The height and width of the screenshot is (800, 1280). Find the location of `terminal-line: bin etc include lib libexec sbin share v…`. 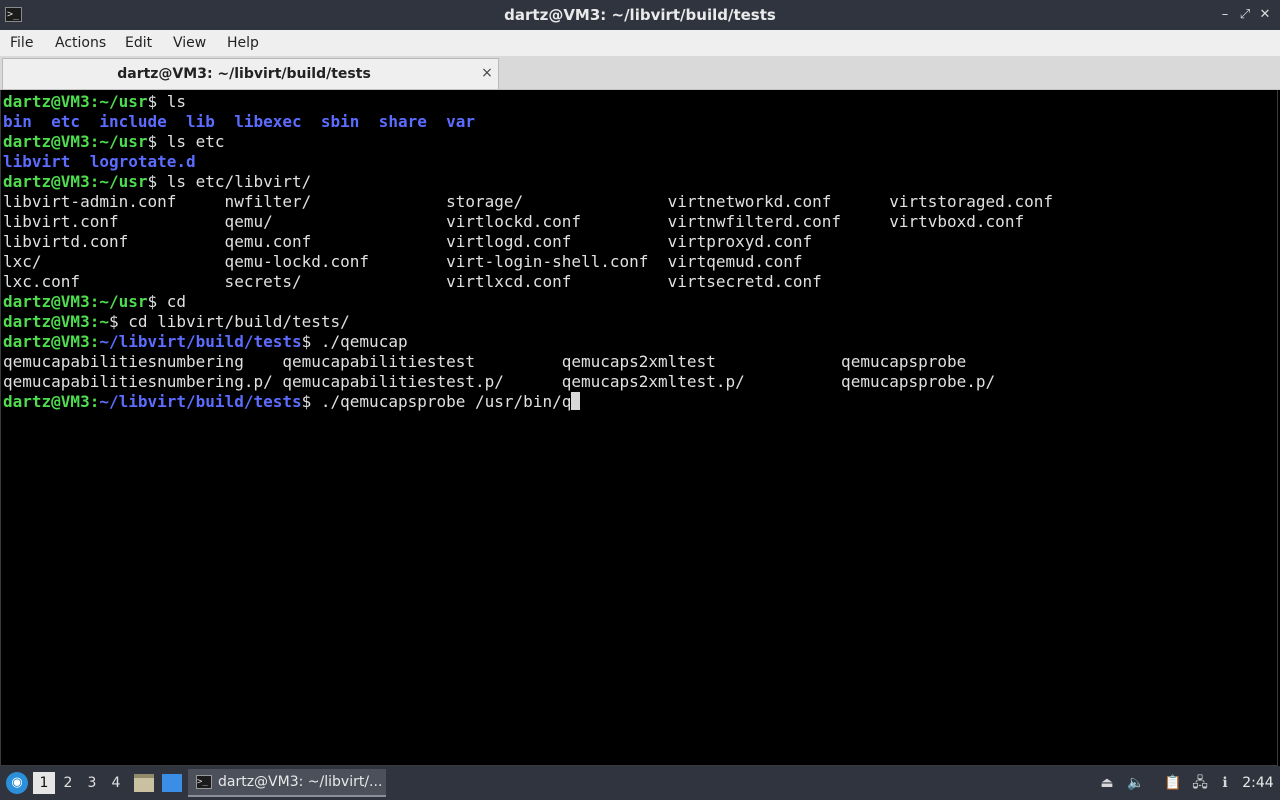

terminal-line: bin etc include lib libexec sbin share v… is located at coordinates (528, 122).